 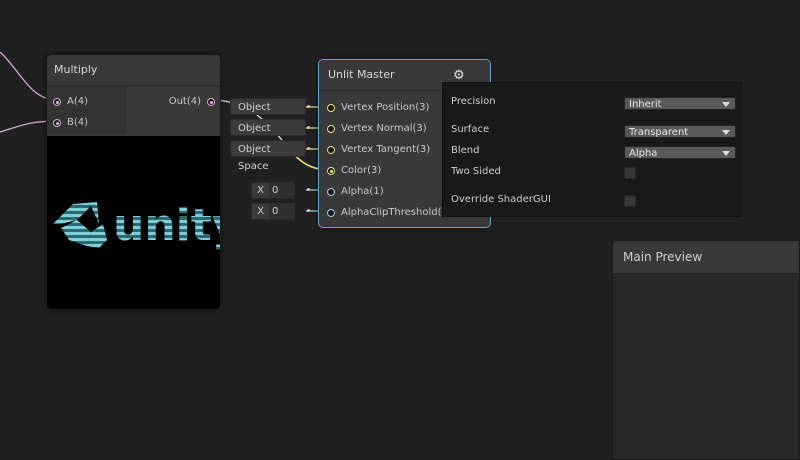 I want to click on vertex-tangent-space-field: Object Space, so click(x=268, y=156).